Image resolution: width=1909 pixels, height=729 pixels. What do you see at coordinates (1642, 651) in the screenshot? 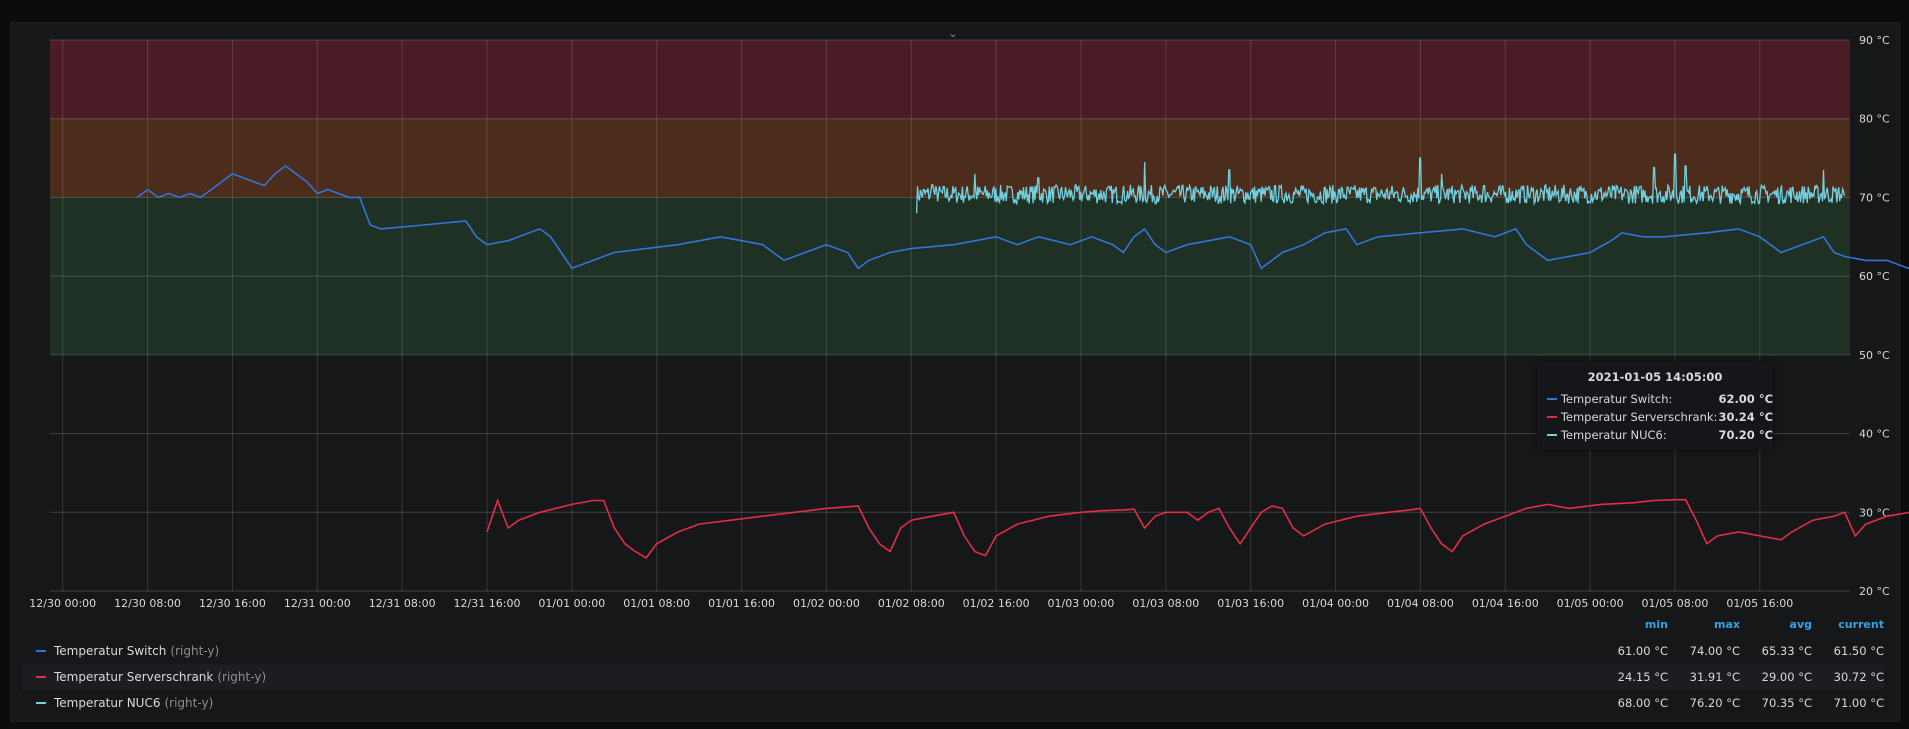
I see `legend-min: 61.00 °C` at bounding box center [1642, 651].